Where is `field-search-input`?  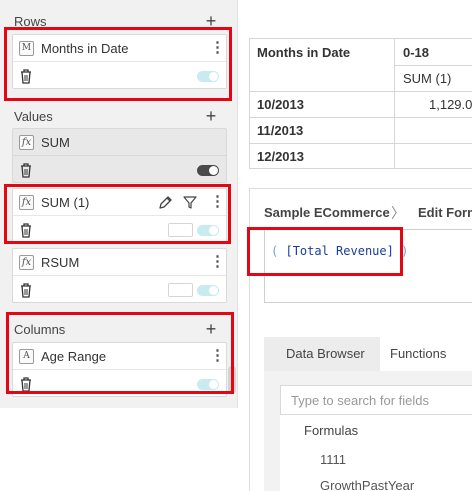
field-search-input is located at coordinates (376, 400).